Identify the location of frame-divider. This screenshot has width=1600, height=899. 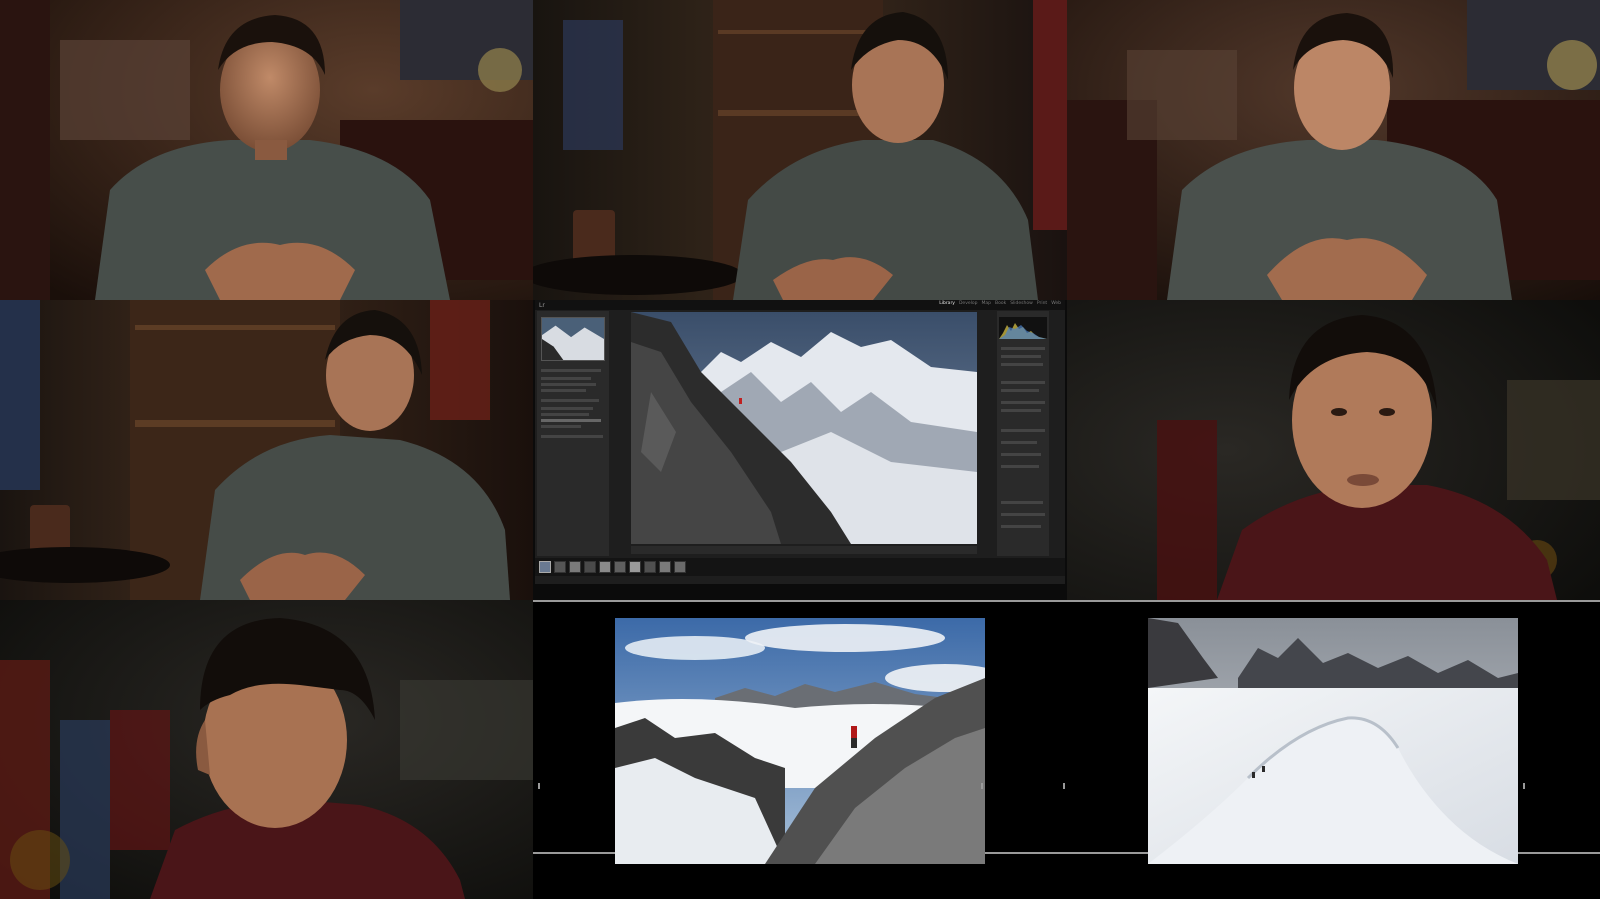
(1066, 601).